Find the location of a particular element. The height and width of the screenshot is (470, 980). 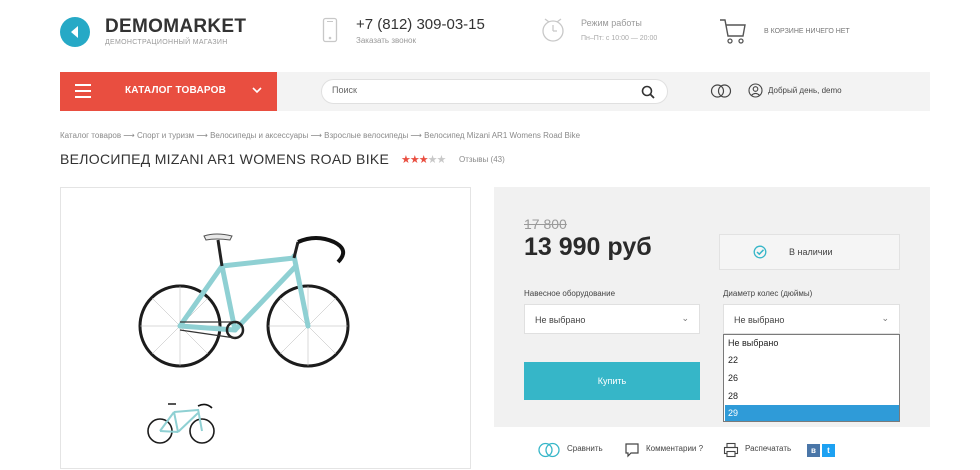

wheel-select-value: Не выбрано is located at coordinates (759, 320).